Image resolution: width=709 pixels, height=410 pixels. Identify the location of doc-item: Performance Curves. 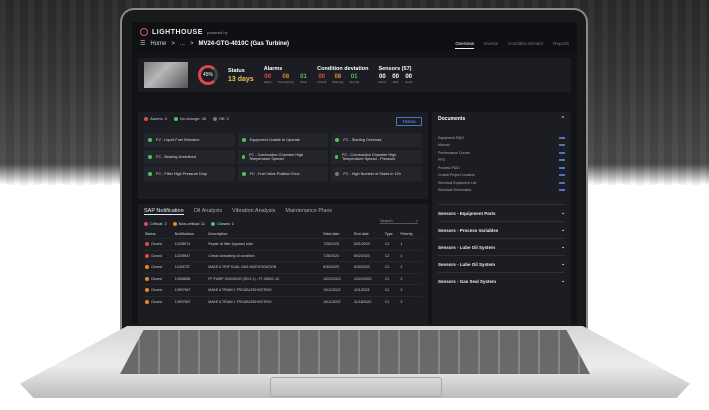
(501, 153).